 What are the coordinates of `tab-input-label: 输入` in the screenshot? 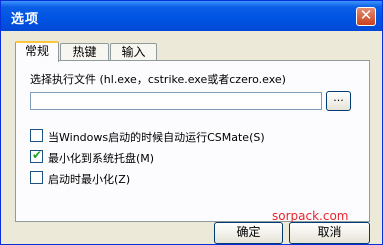 It's located at (133, 52).